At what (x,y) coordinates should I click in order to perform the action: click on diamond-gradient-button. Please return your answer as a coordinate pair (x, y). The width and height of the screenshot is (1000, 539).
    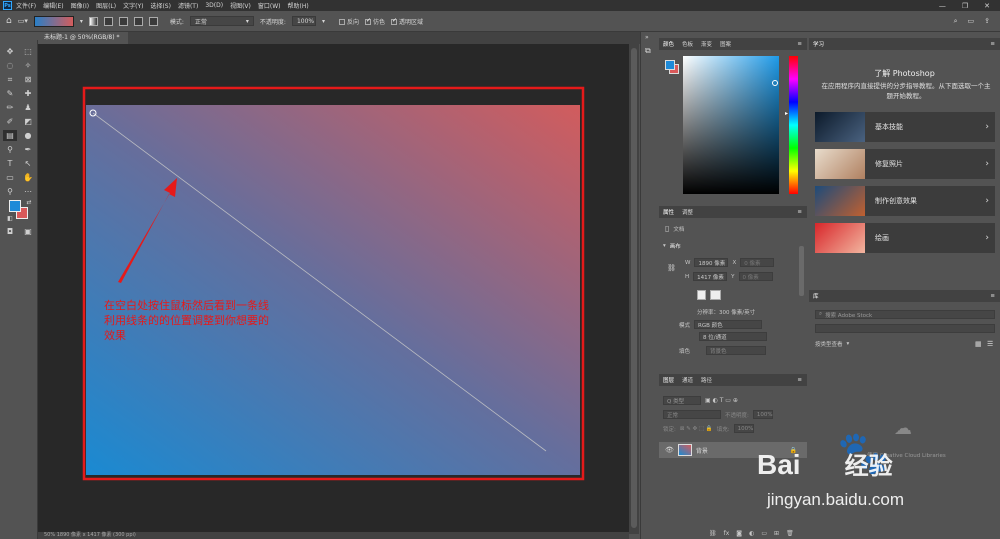
    Looking at the image, I should click on (153, 21).